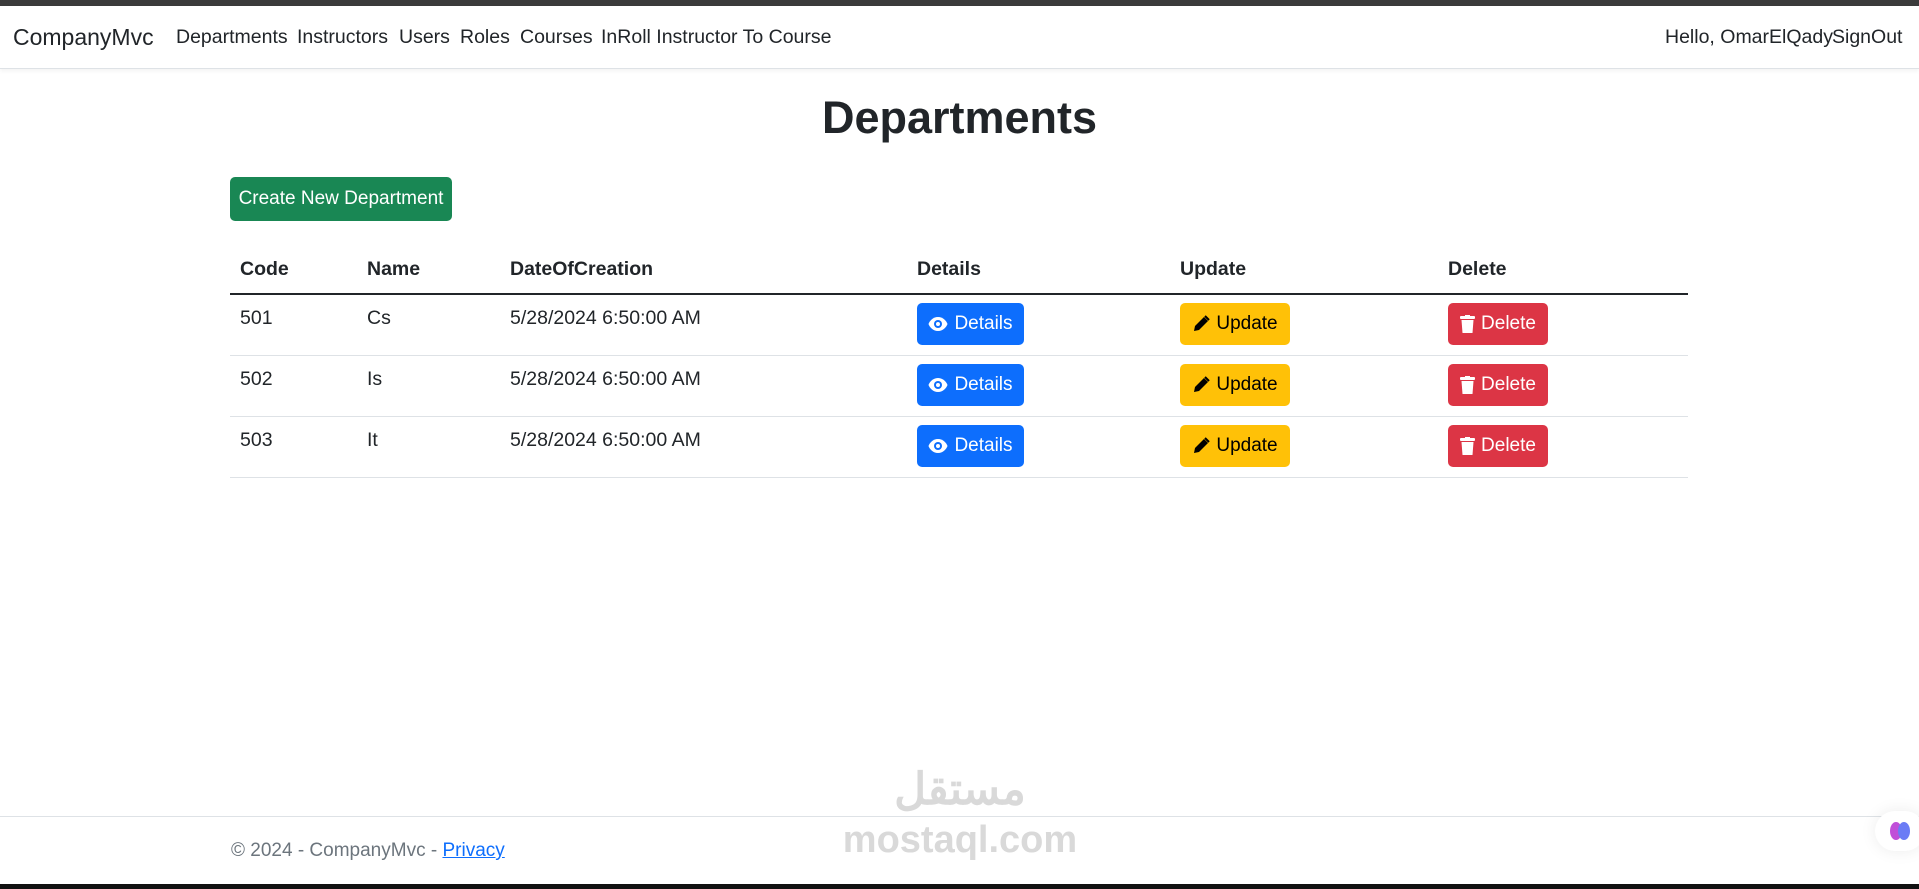 This screenshot has height=889, width=1919. Describe the element at coordinates (556, 37) in the screenshot. I see `nav-courses: Courses` at that location.